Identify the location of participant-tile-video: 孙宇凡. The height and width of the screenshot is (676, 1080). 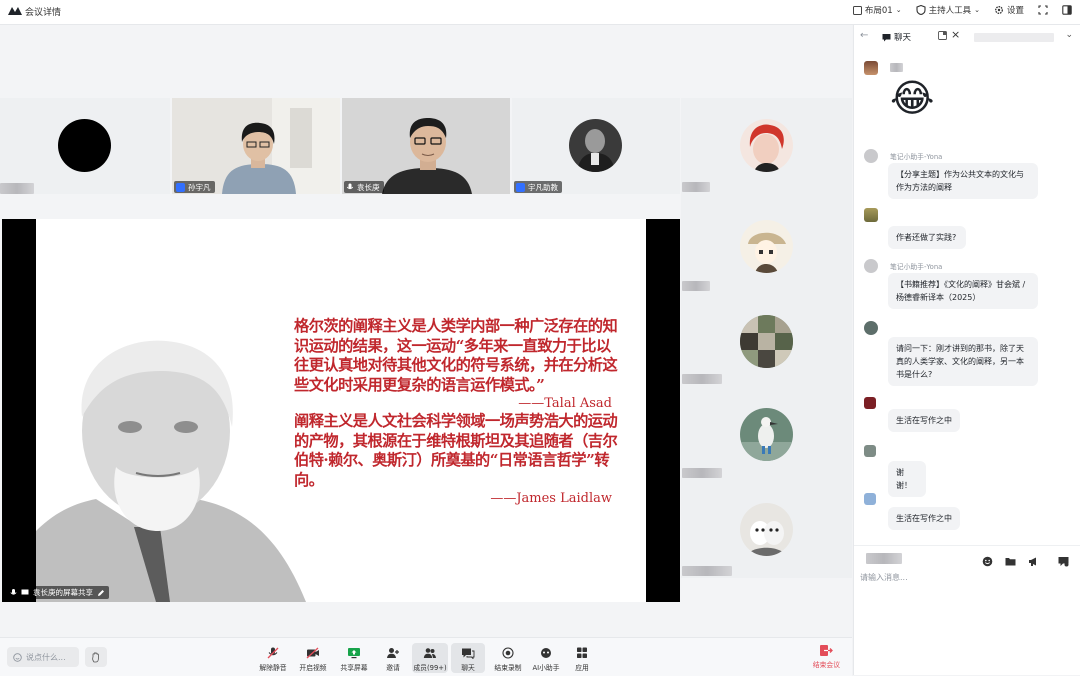
(256, 146).